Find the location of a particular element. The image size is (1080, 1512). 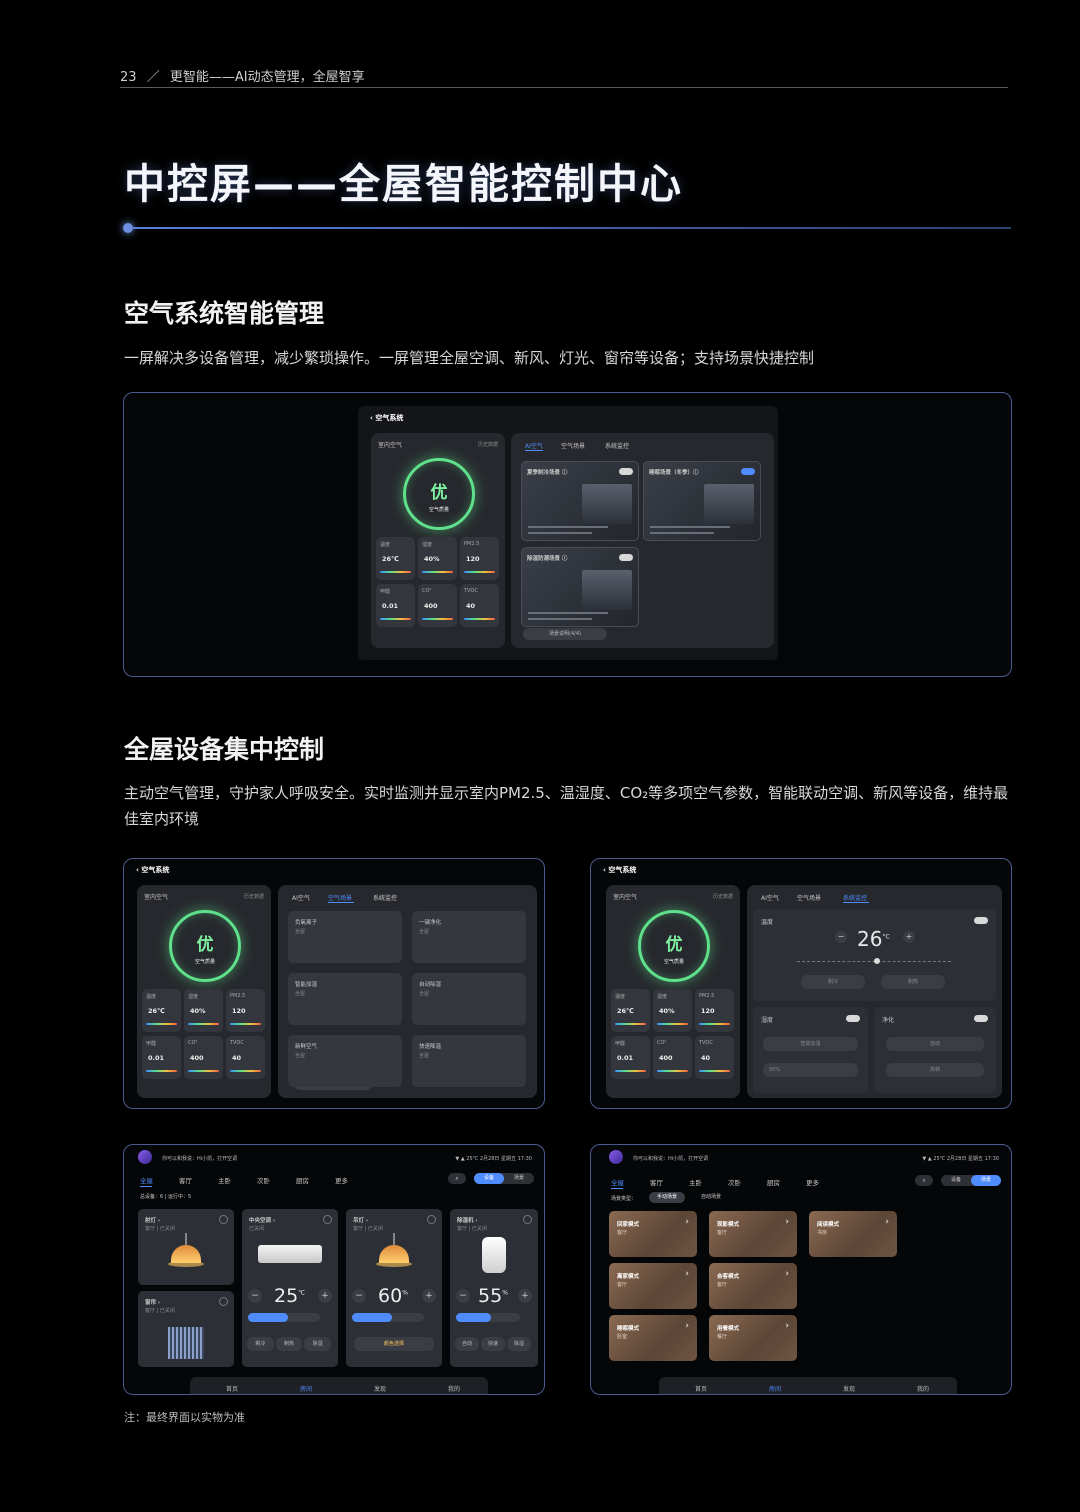

purify-toggle is located at coordinates (981, 1018).